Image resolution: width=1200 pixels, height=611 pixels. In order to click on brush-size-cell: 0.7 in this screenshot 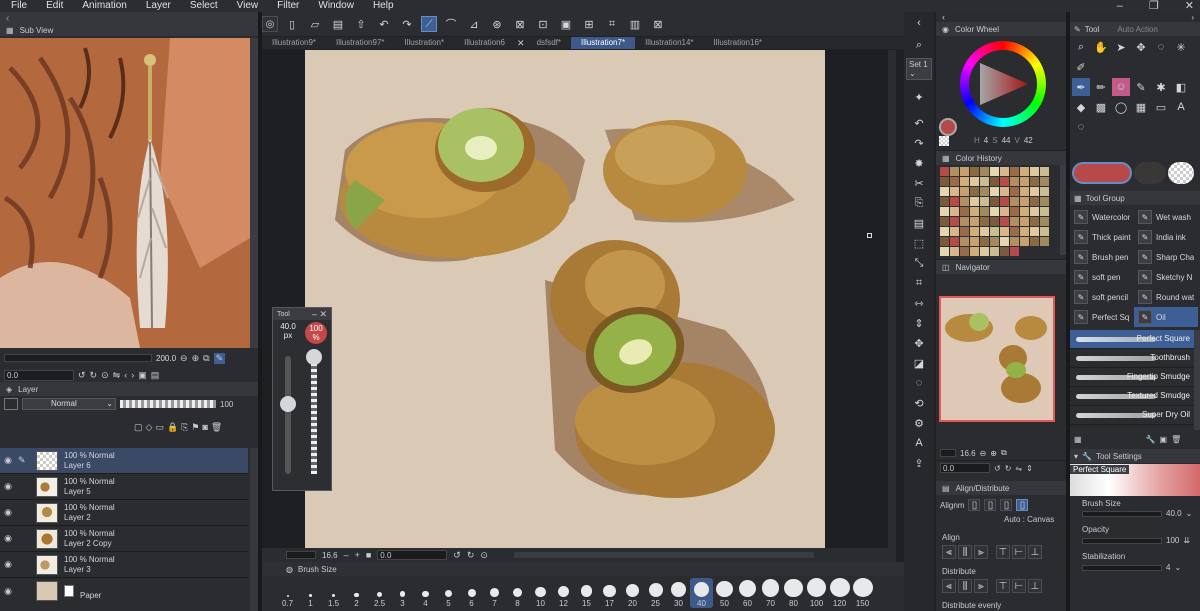, I will do `click(287, 593)`.